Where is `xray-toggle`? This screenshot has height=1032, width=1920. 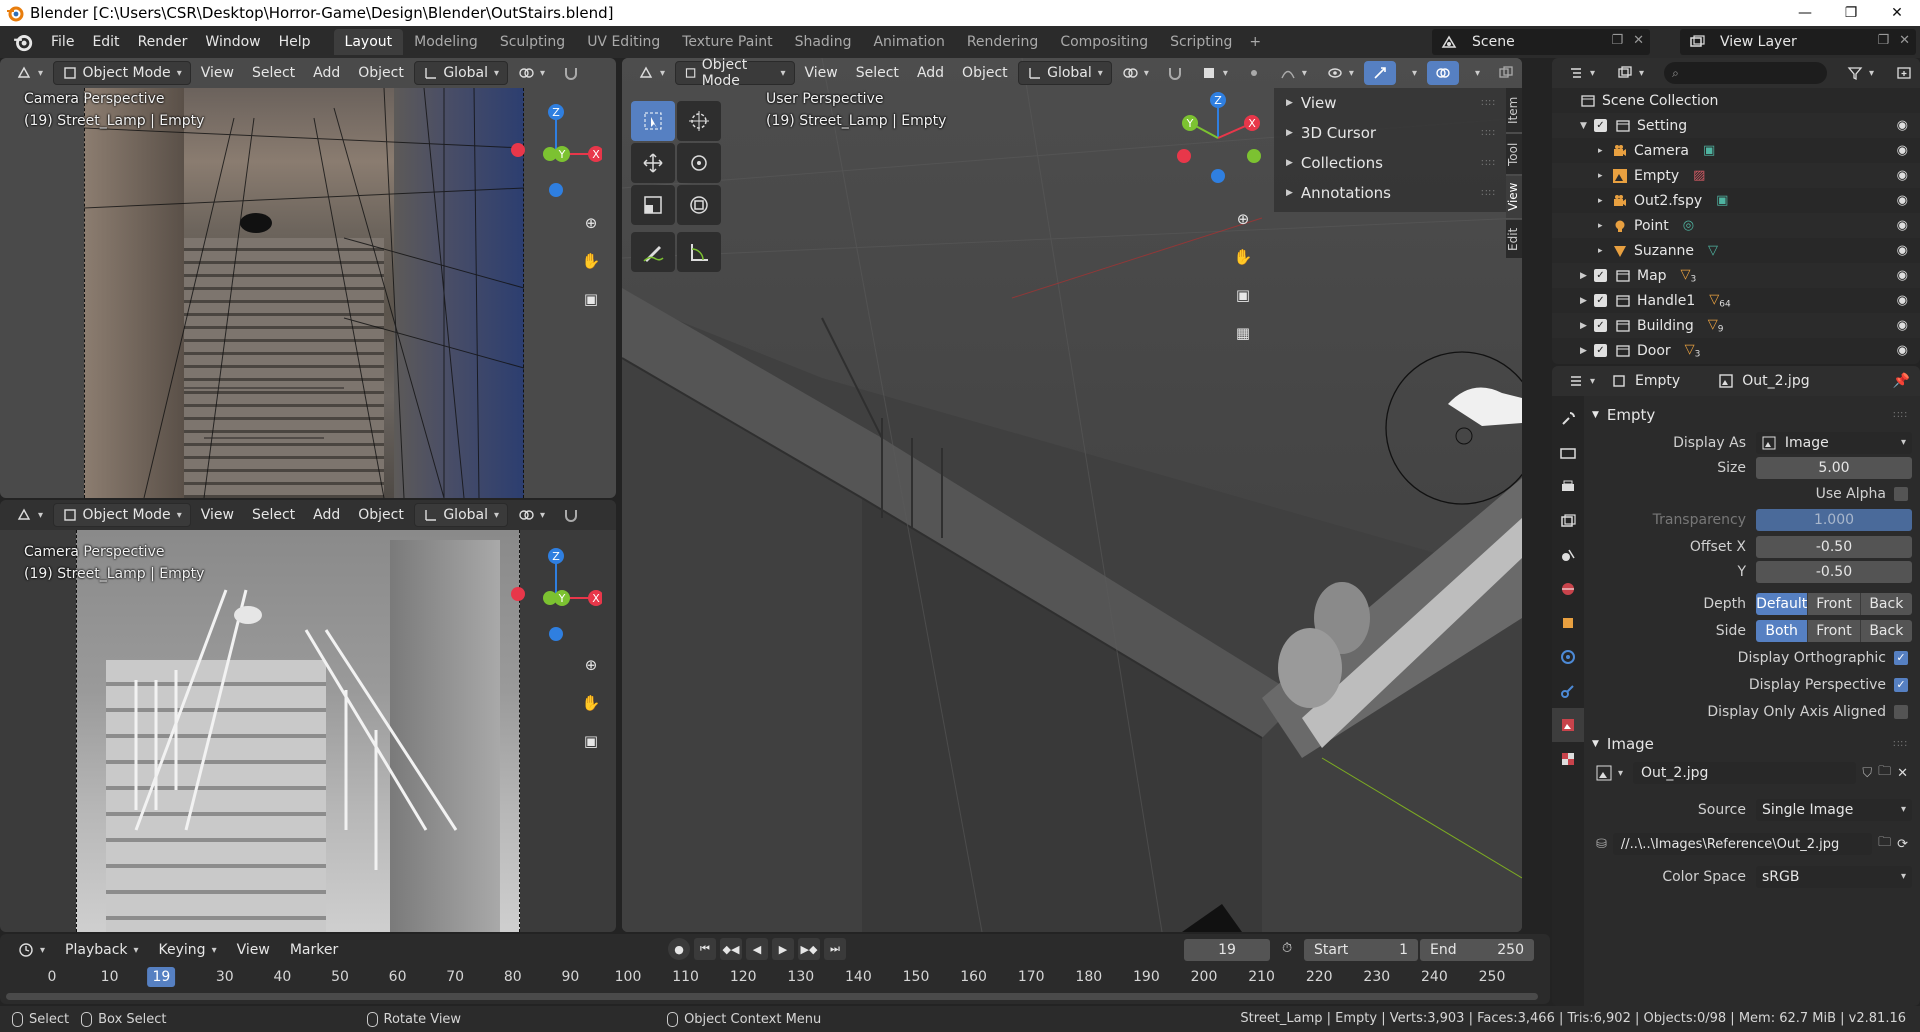
xray-toggle is located at coordinates (1506, 73).